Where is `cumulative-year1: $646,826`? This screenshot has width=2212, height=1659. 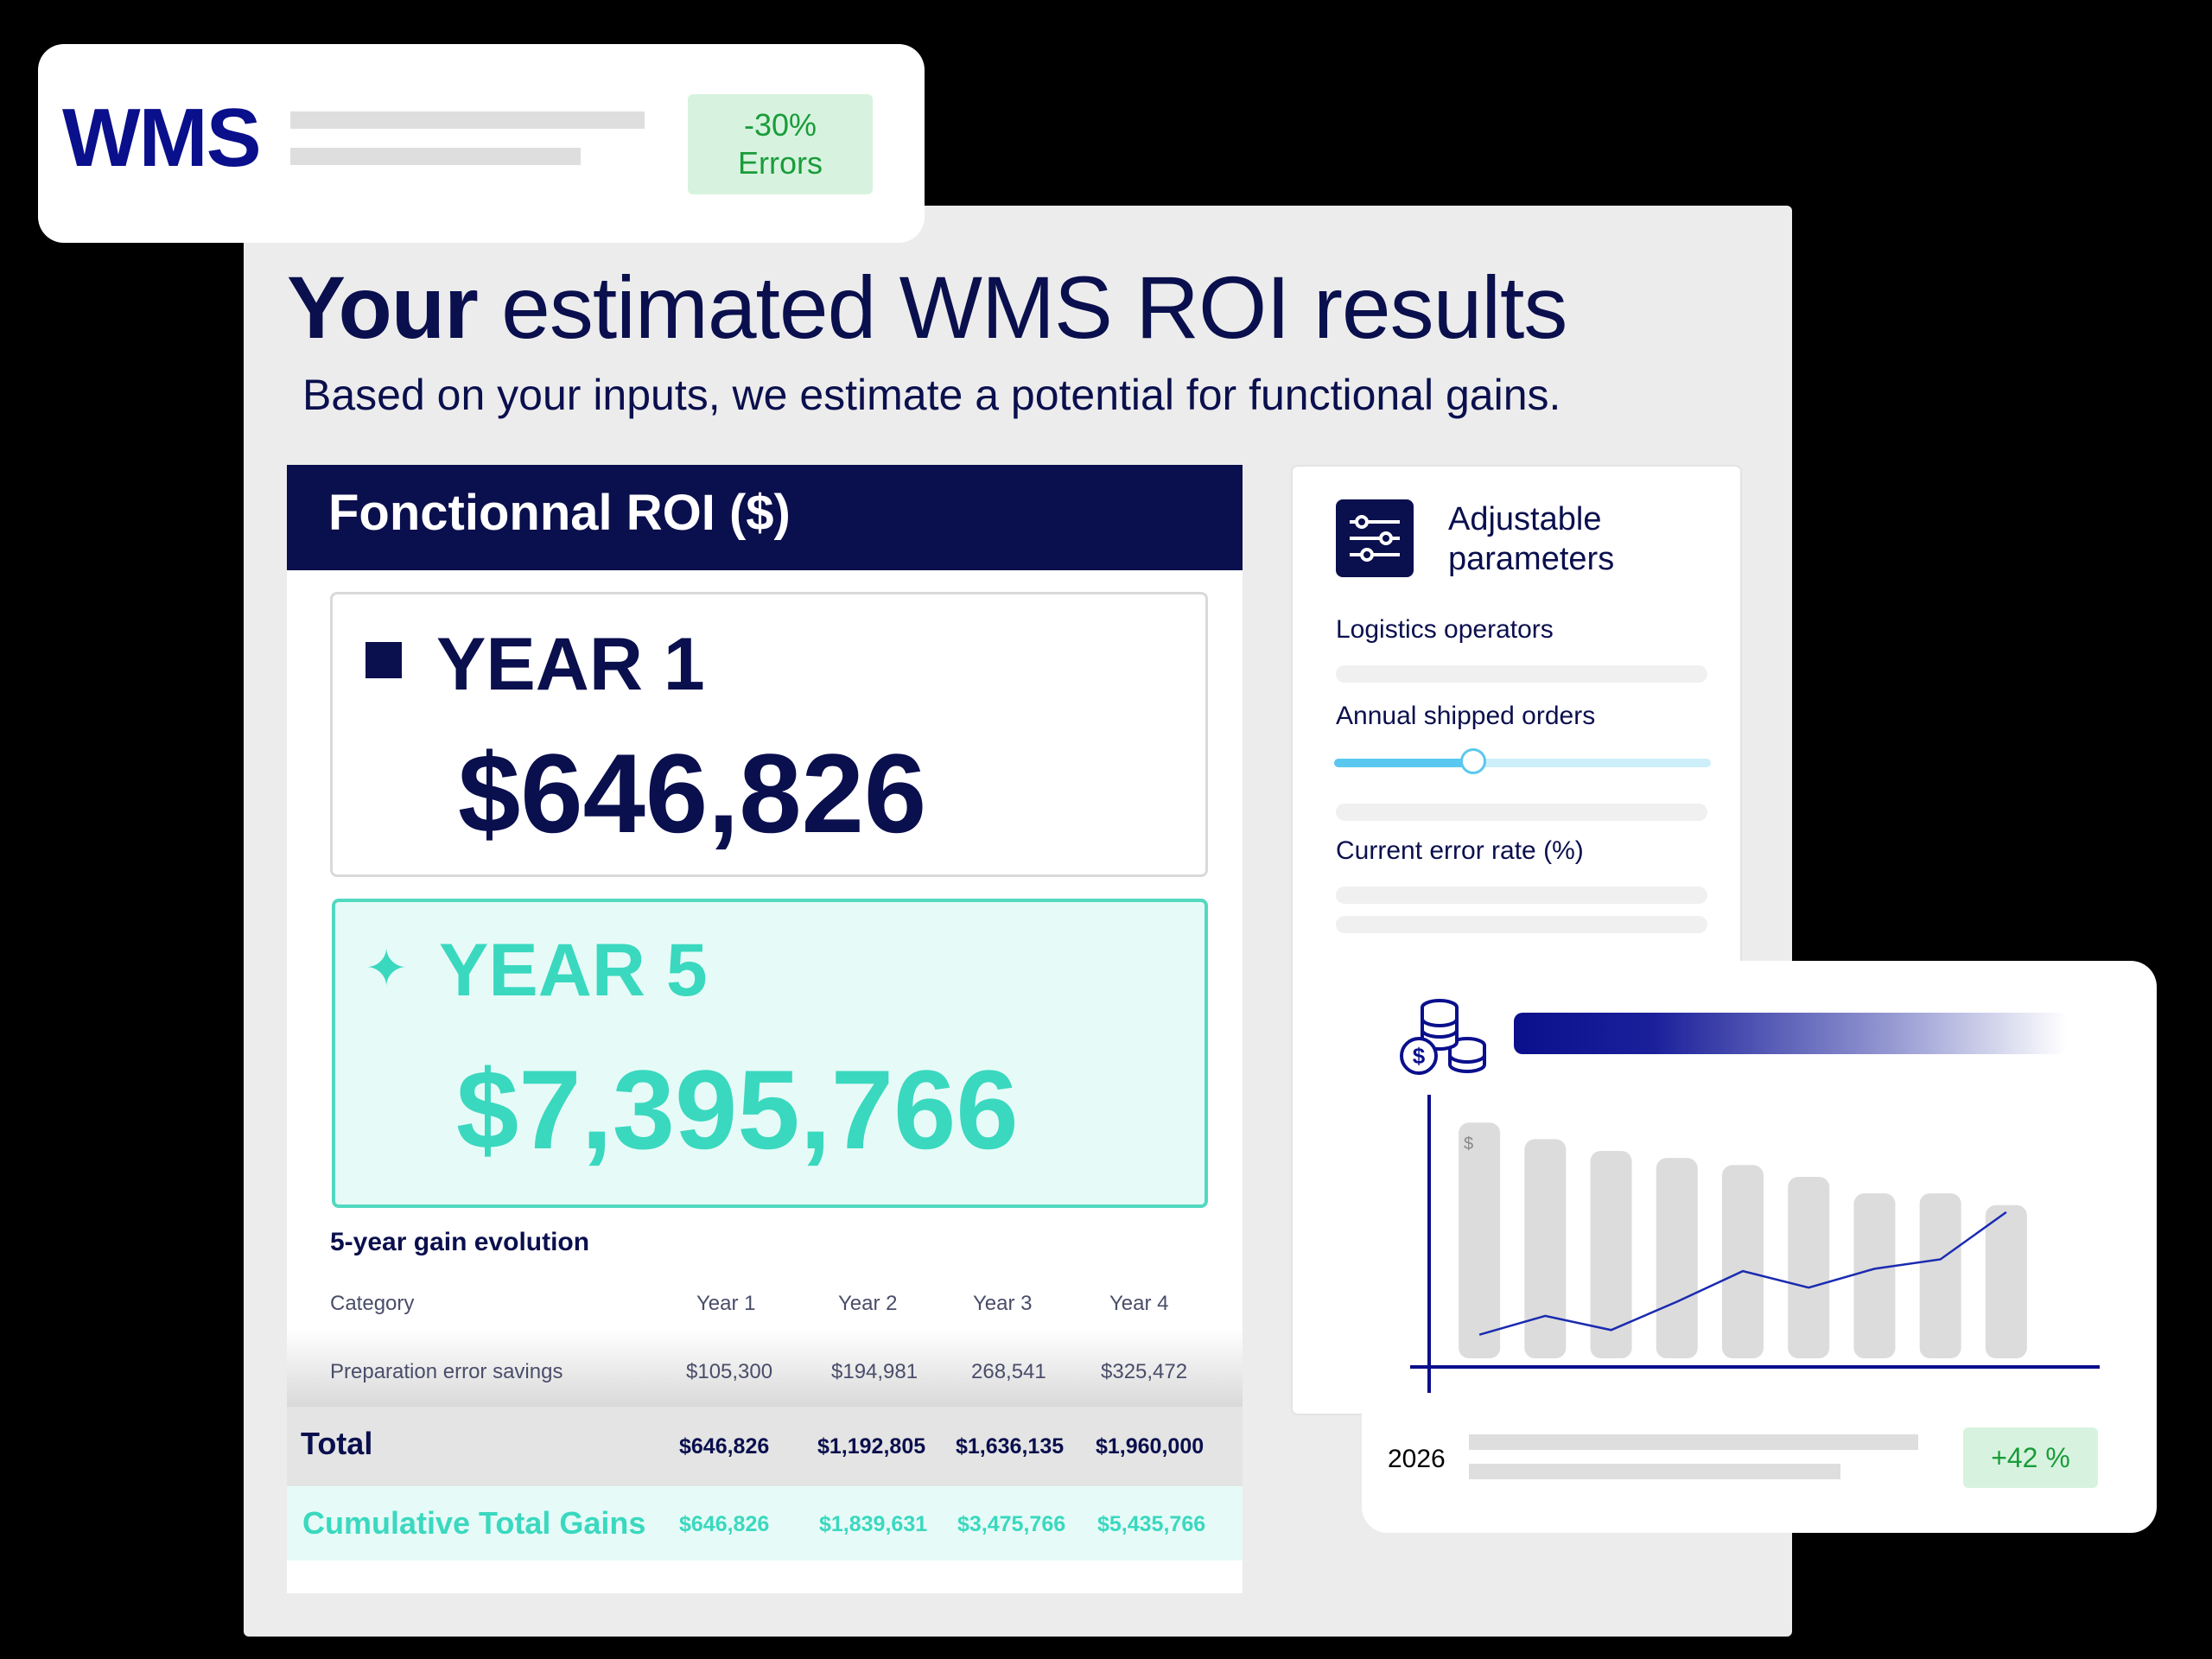 cumulative-year1: $646,826 is located at coordinates (724, 1524).